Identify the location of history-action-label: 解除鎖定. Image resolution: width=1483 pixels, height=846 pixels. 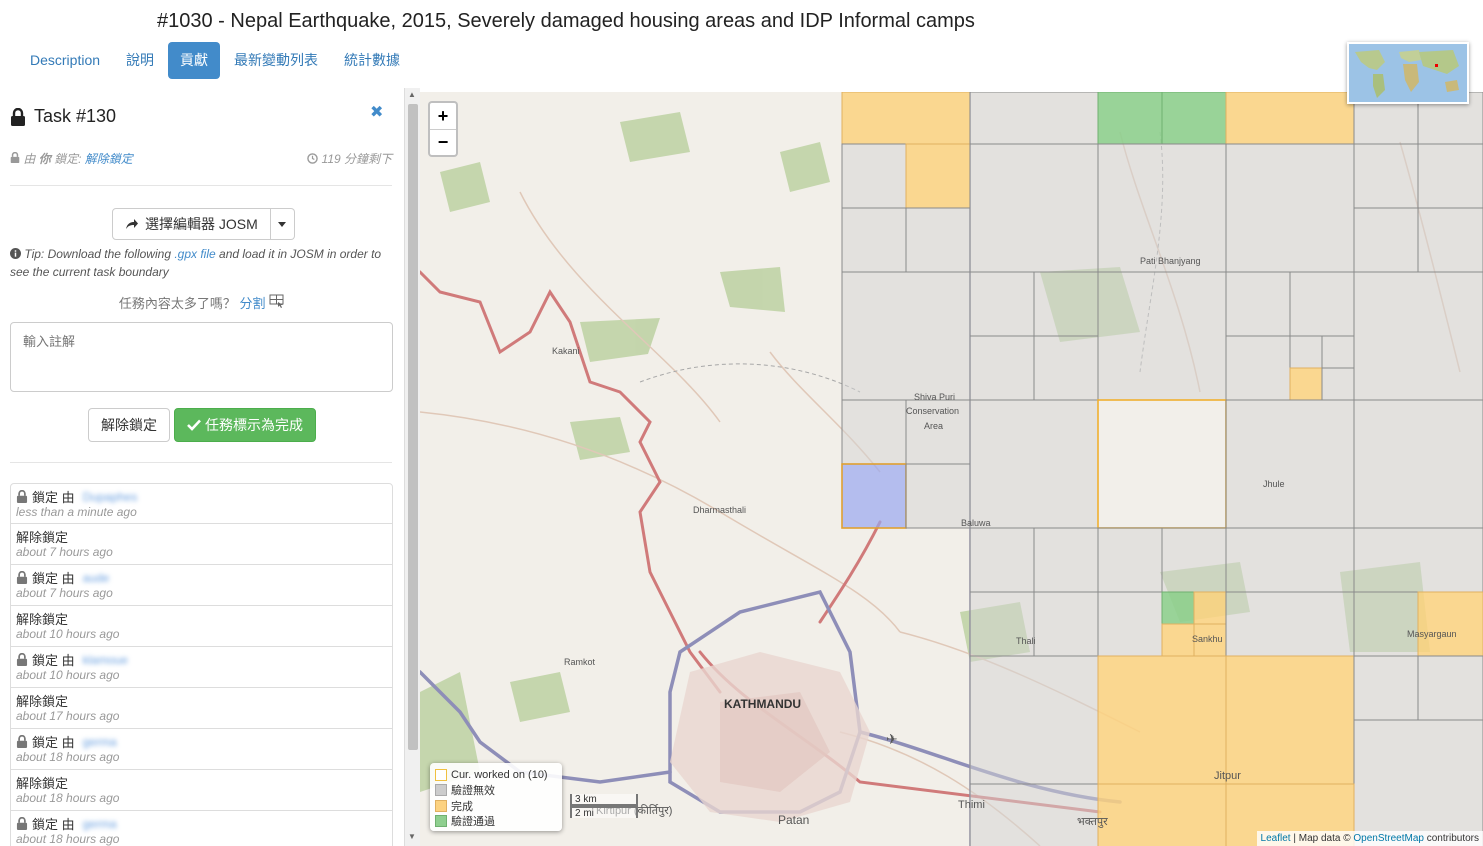
(42, 783).